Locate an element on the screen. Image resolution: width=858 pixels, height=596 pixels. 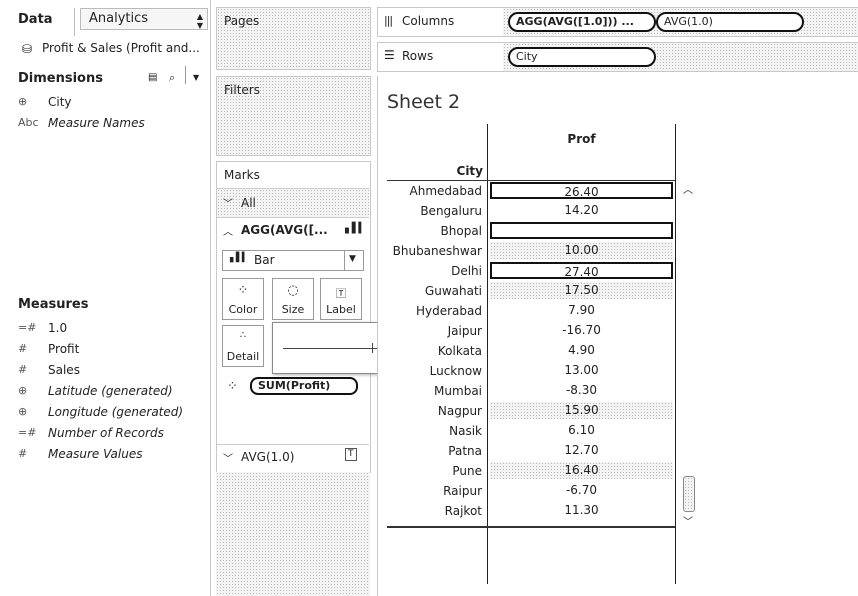
city-label: Raipur is located at coordinates (462, 491).